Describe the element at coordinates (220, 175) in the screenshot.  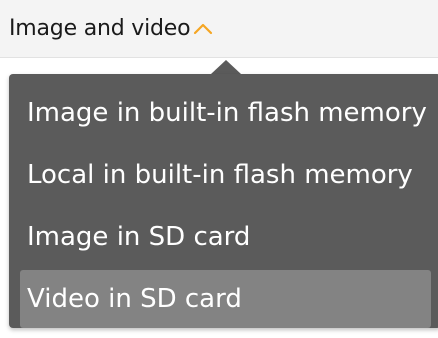
I see `menu-item-label: Local in built-in flash memory` at that location.